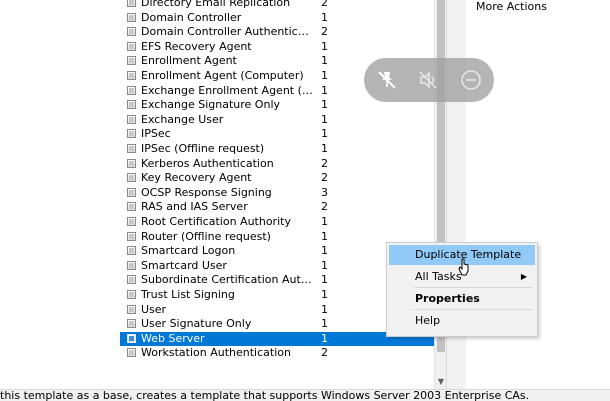 Image resolution: width=610 pixels, height=401 pixels. Describe the element at coordinates (206, 192) in the screenshot. I see `template-name: OCSP Response Signing` at that location.